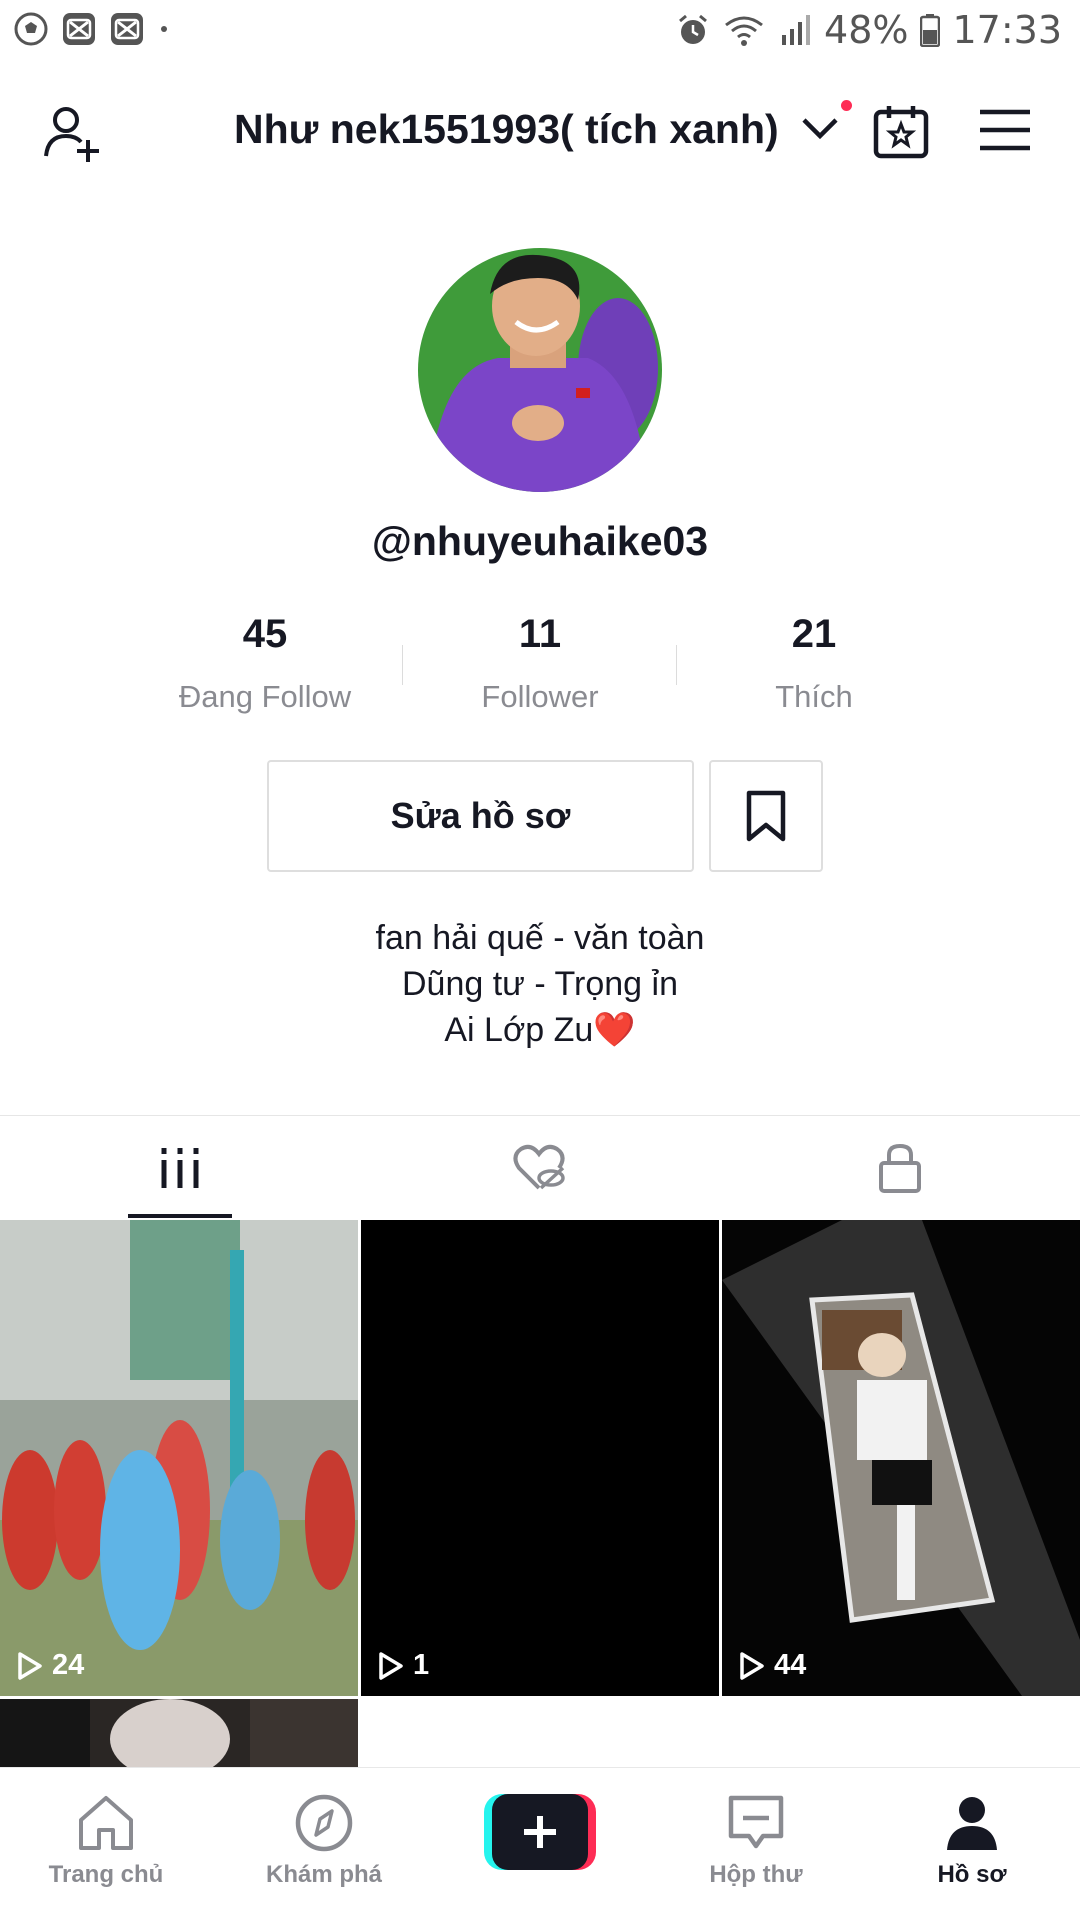 This screenshot has width=1080, height=1921. What do you see at coordinates (814, 634) in the screenshot?
I see `stat-value: 21` at bounding box center [814, 634].